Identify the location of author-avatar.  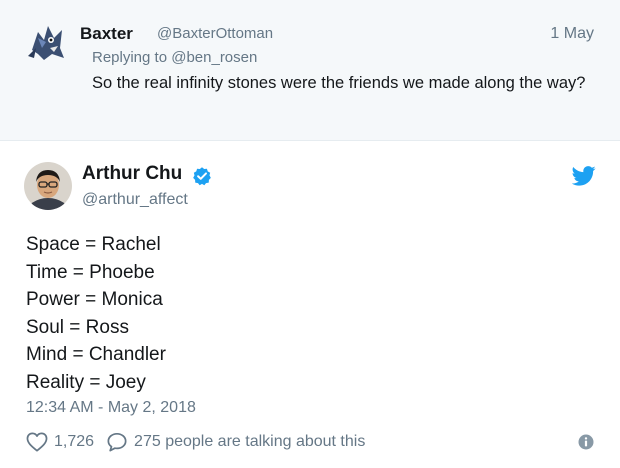
(48, 186).